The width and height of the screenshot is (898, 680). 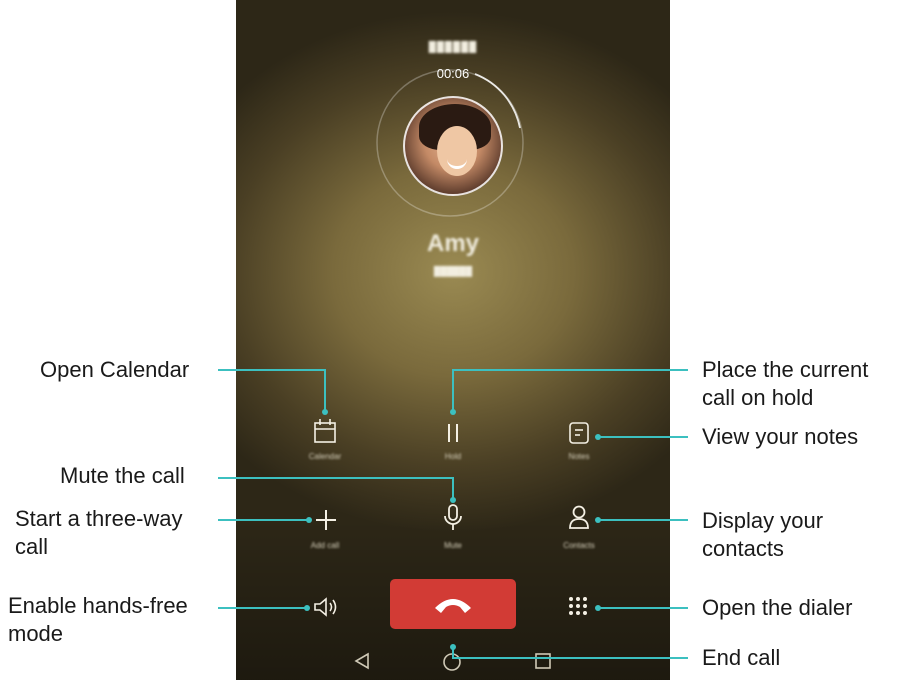 I want to click on callout-end-call: End call, so click(x=741, y=657).